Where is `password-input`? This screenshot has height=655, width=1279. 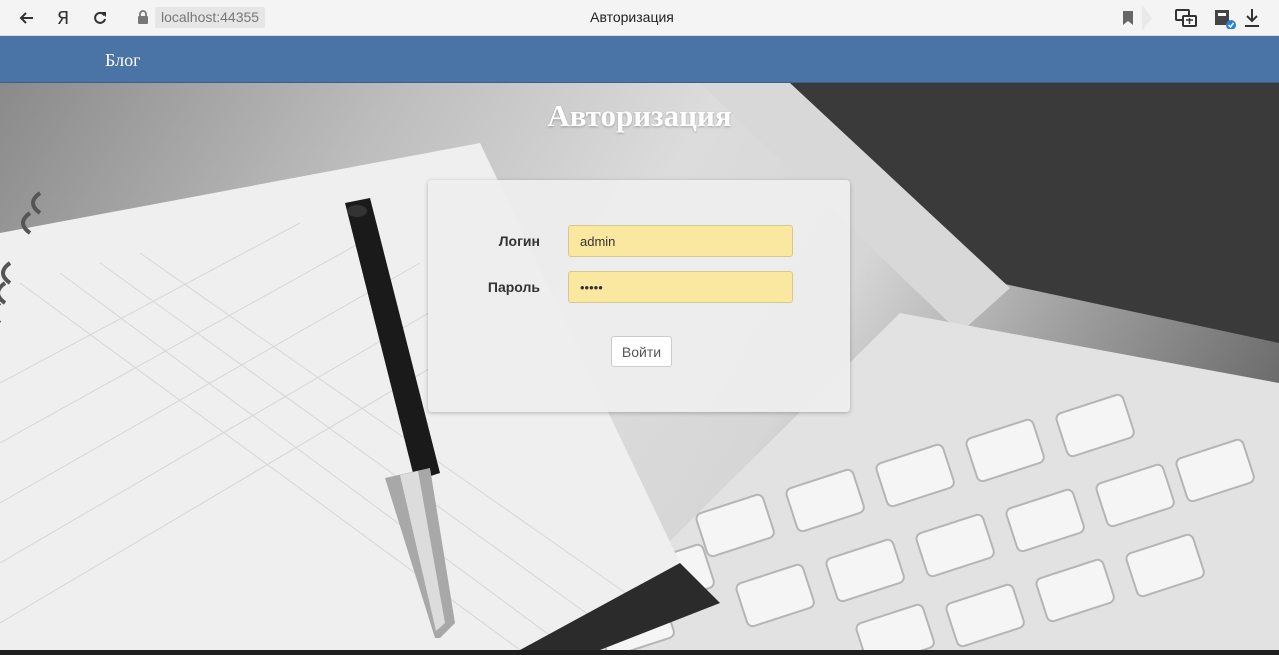 password-input is located at coordinates (680, 287).